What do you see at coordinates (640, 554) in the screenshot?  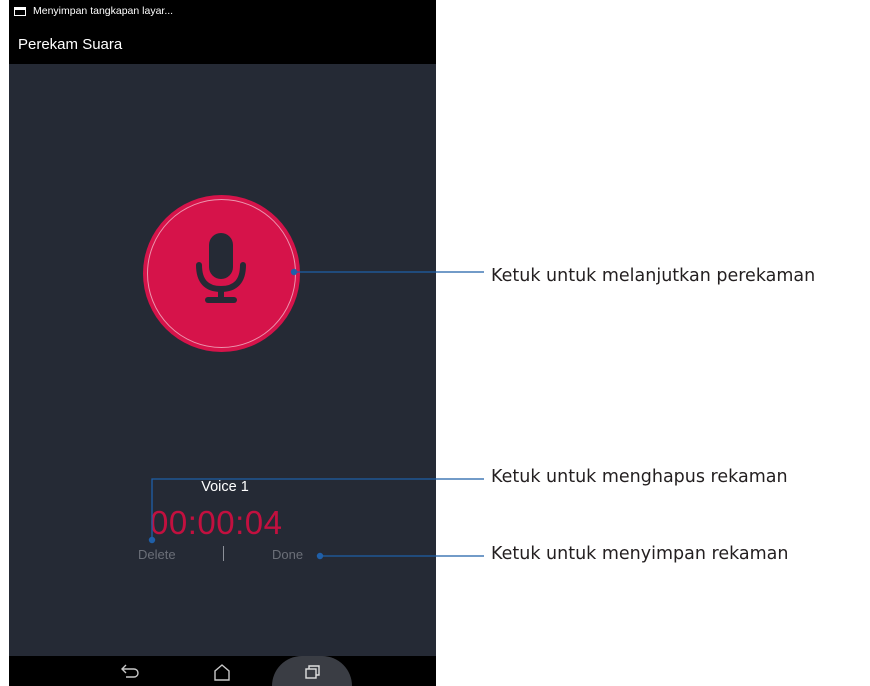 I see `callout-save-recording: Ketuk untuk menyimpan rekaman` at bounding box center [640, 554].